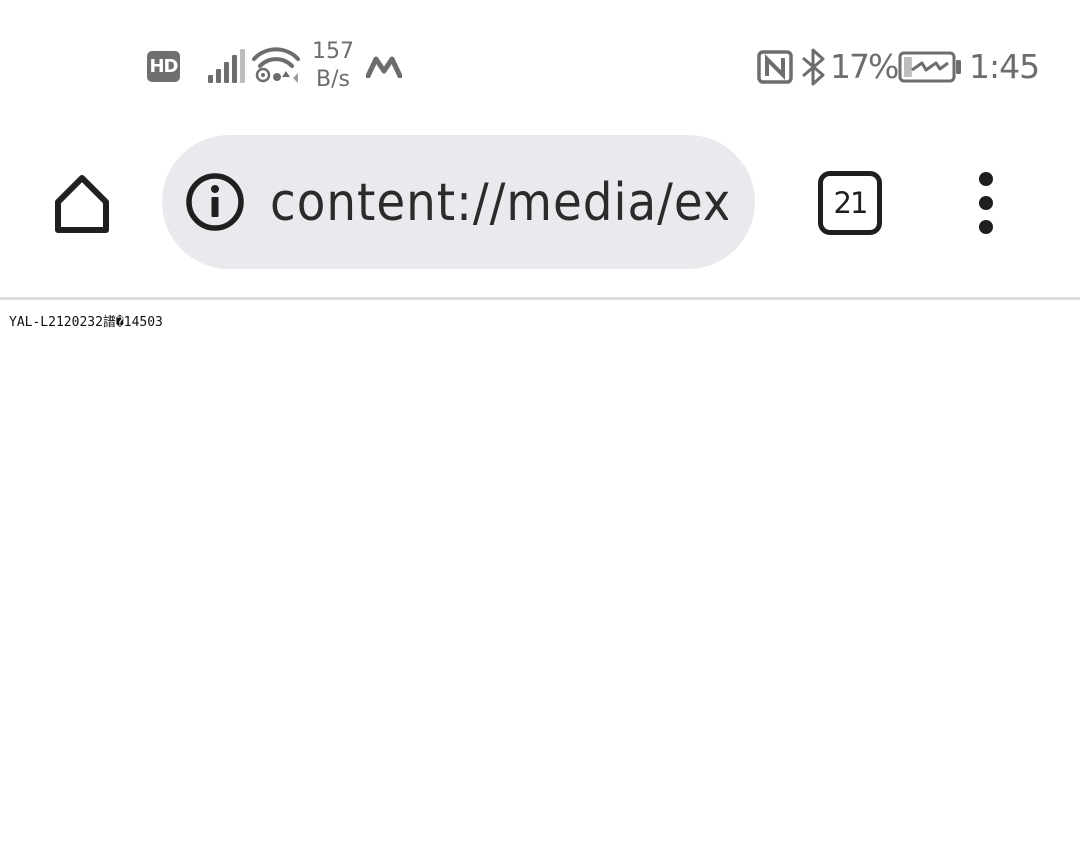  I want to click on home-icon, so click(82, 204).